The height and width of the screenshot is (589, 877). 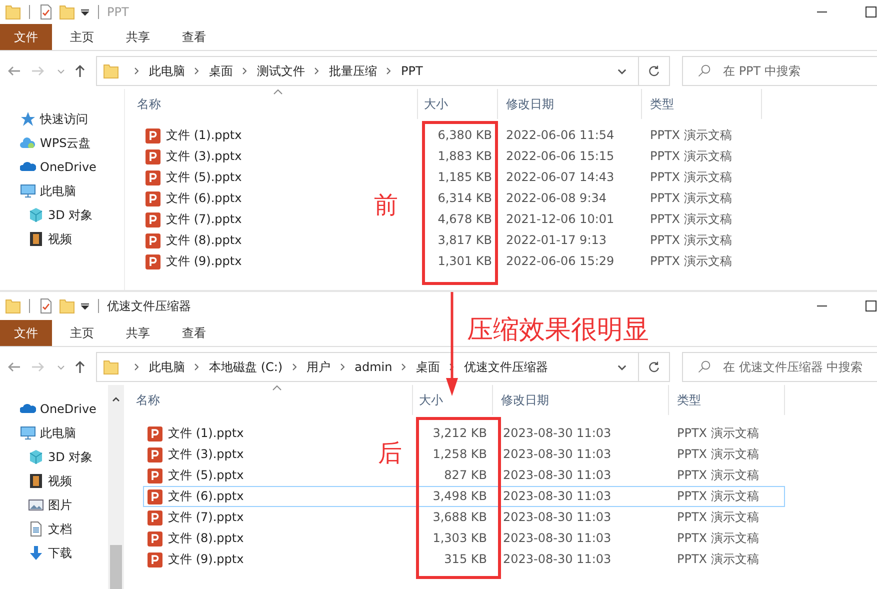 What do you see at coordinates (65, 143) in the screenshot?
I see `sidebar-item: WPS云盘` at bounding box center [65, 143].